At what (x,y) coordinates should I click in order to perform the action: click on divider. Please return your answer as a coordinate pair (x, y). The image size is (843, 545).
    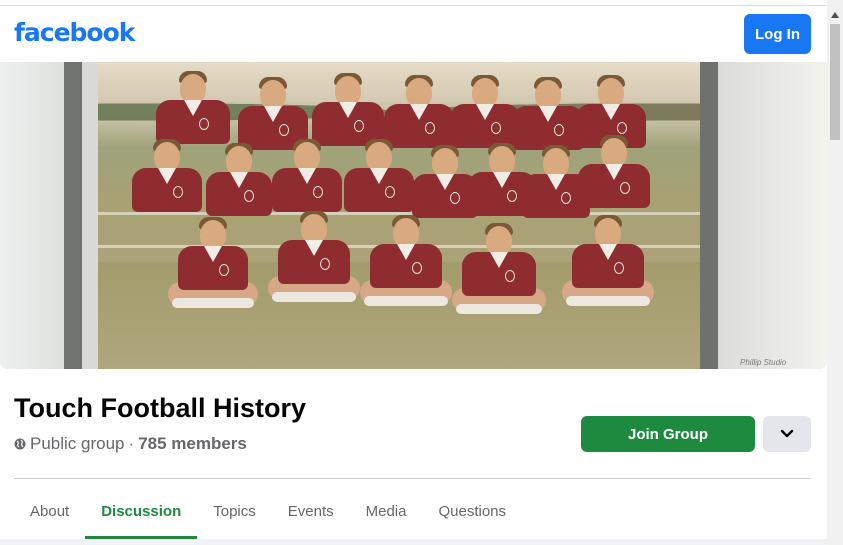
    Looking at the image, I should click on (412, 478).